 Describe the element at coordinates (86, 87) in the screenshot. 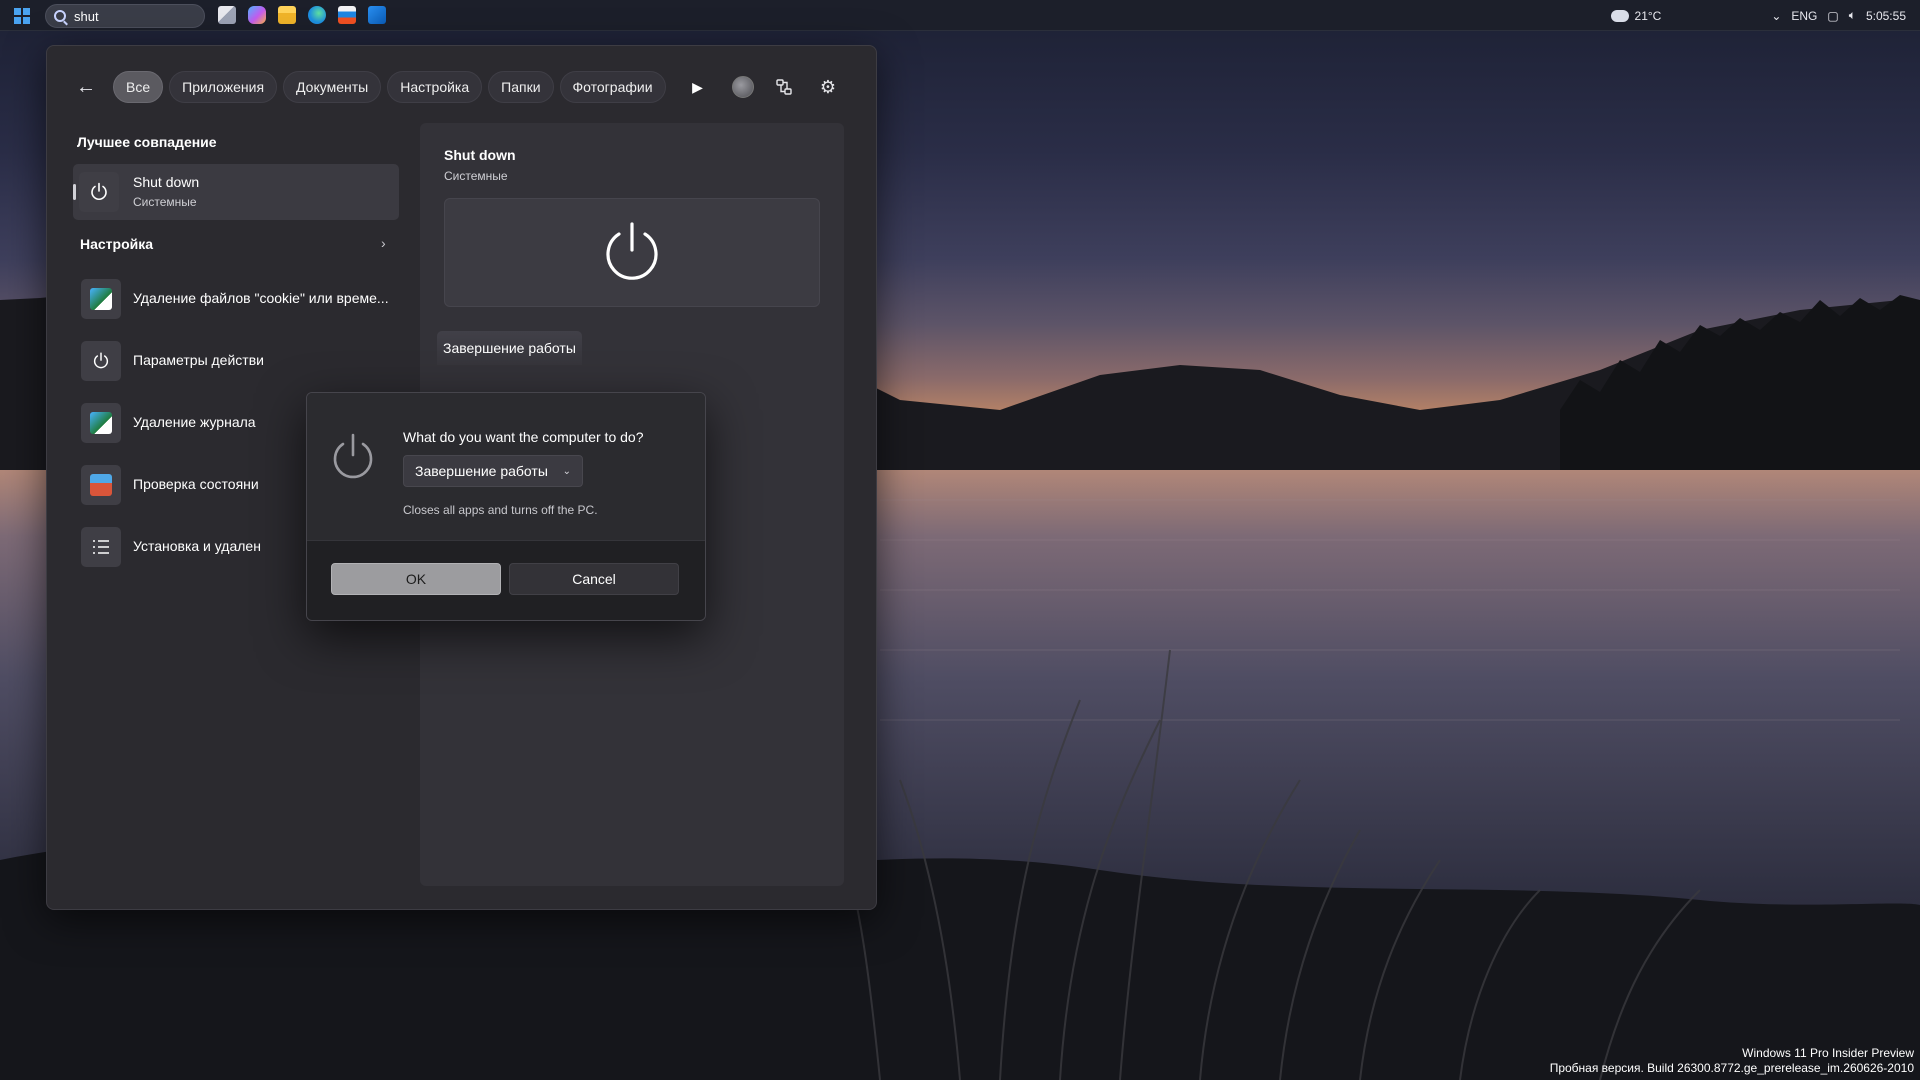

I see `back-arrow-icon: ←` at that location.